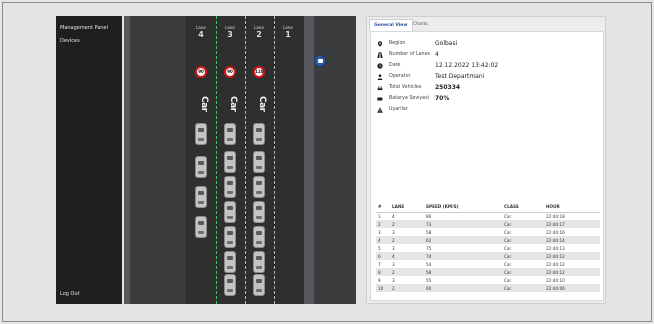 The height and width of the screenshot is (324, 654). Describe the element at coordinates (463, 224) in the screenshot. I see `table-cell: 73` at that location.